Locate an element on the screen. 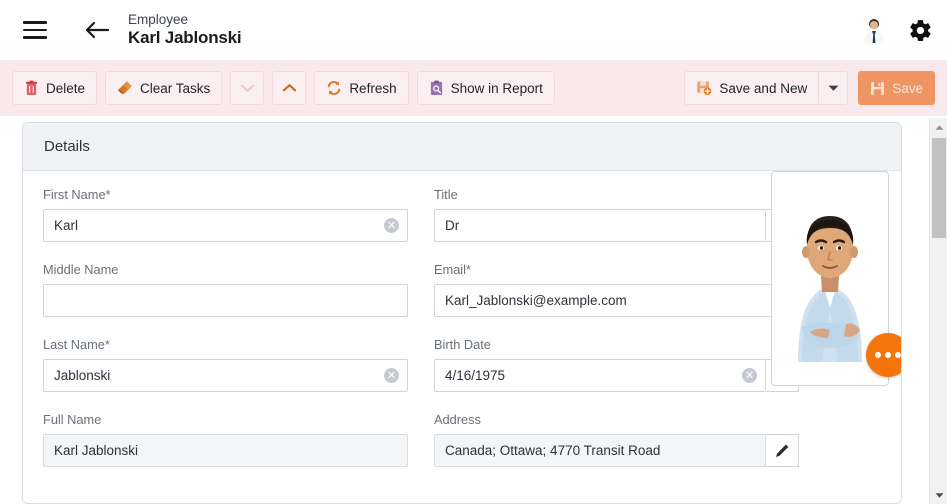  refresh-button: Refresh is located at coordinates (361, 88).